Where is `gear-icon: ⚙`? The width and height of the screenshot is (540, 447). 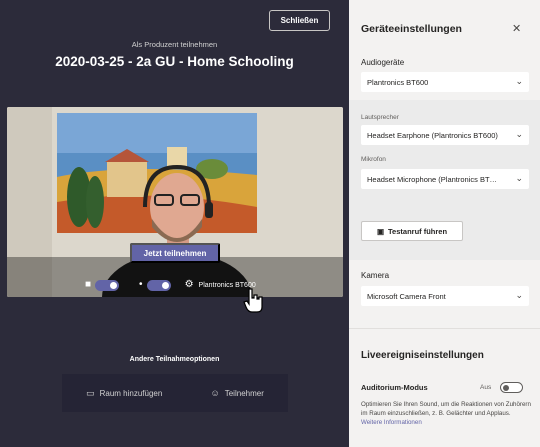
gear-icon: ⚙ is located at coordinates (189, 285).